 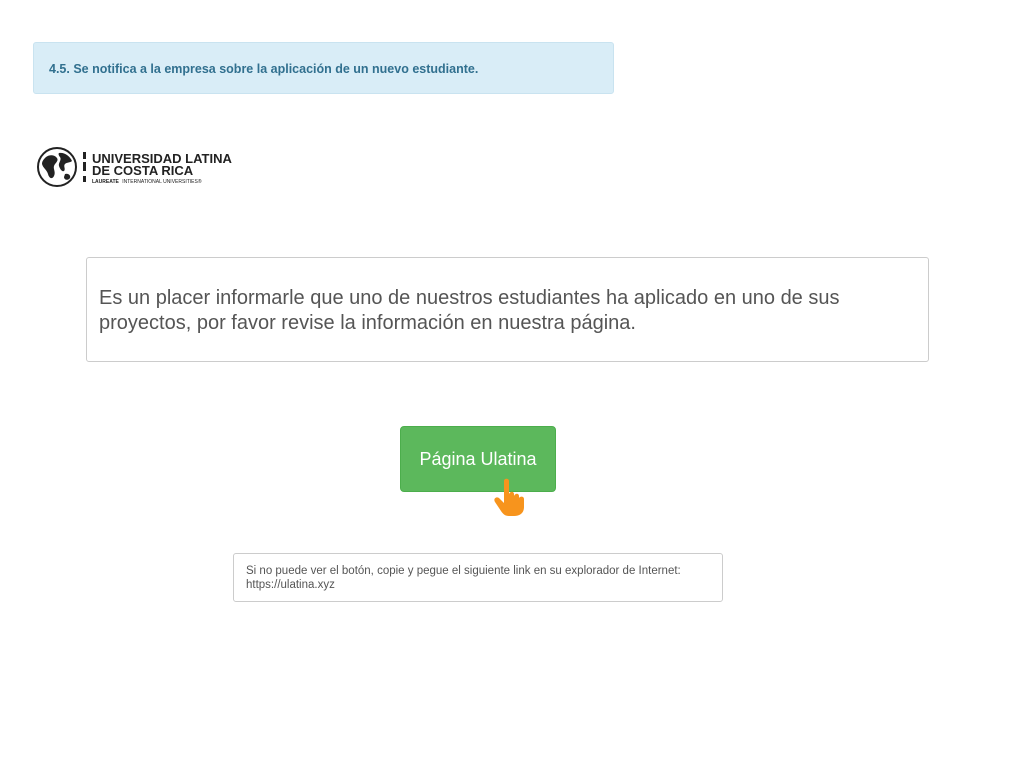 What do you see at coordinates (478, 585) in the screenshot?
I see `fallback-link: https://ulatina.xyz` at bounding box center [478, 585].